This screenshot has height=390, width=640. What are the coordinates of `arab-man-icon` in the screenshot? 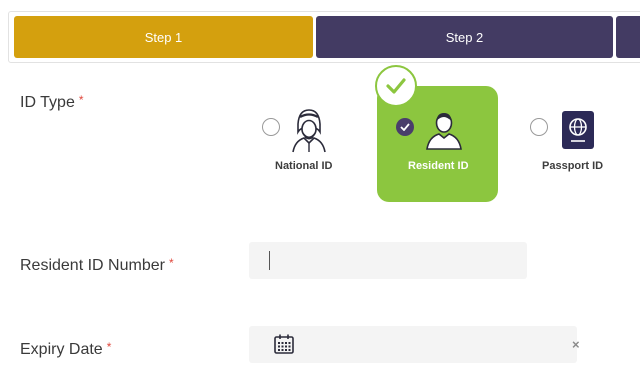 It's located at (309, 131).